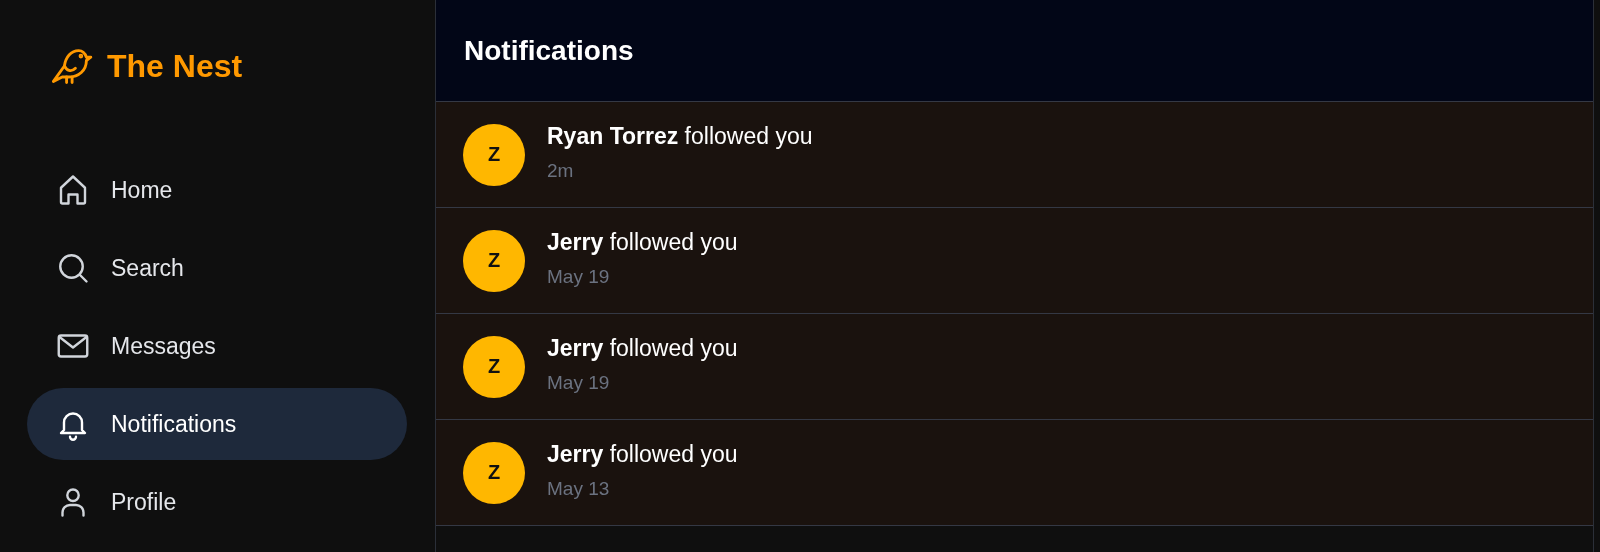 This screenshot has height=552, width=1600. What do you see at coordinates (561, 171) in the screenshot?
I see `timestamp: 2m` at bounding box center [561, 171].